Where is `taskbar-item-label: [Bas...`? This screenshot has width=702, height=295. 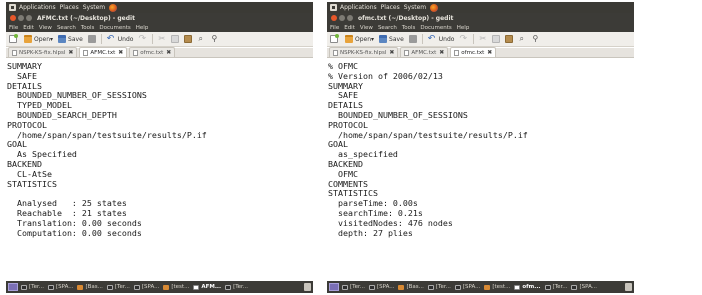 taskbar-item-label: [Bas... is located at coordinates (94, 287).